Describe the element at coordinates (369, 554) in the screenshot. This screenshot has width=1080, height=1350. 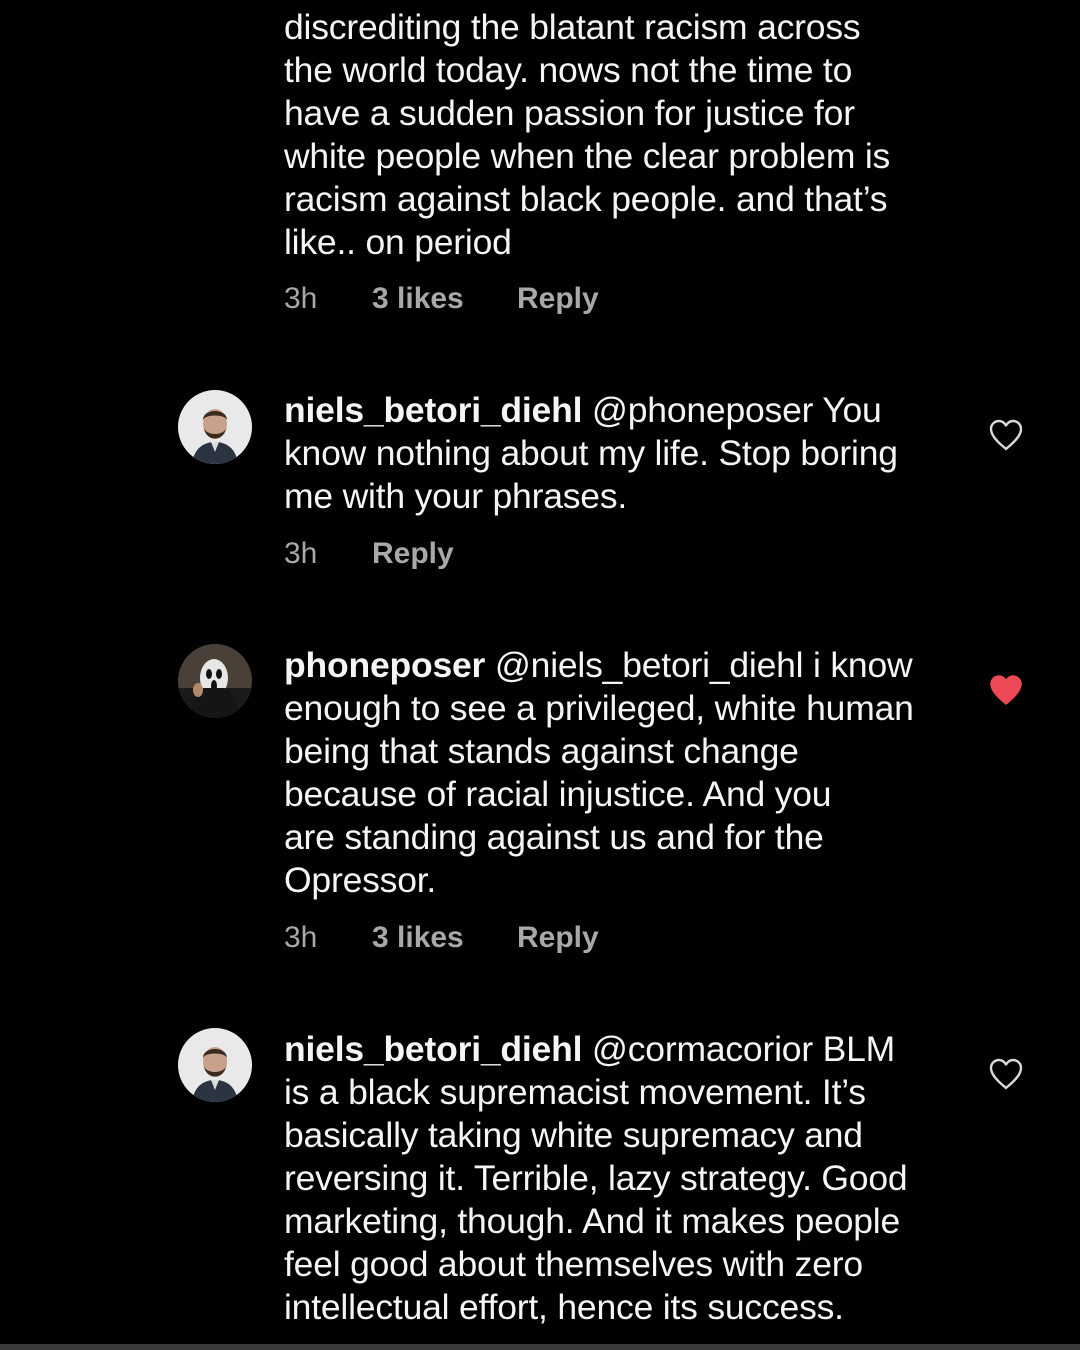
I see `comment-meta: 3h Reply` at that location.